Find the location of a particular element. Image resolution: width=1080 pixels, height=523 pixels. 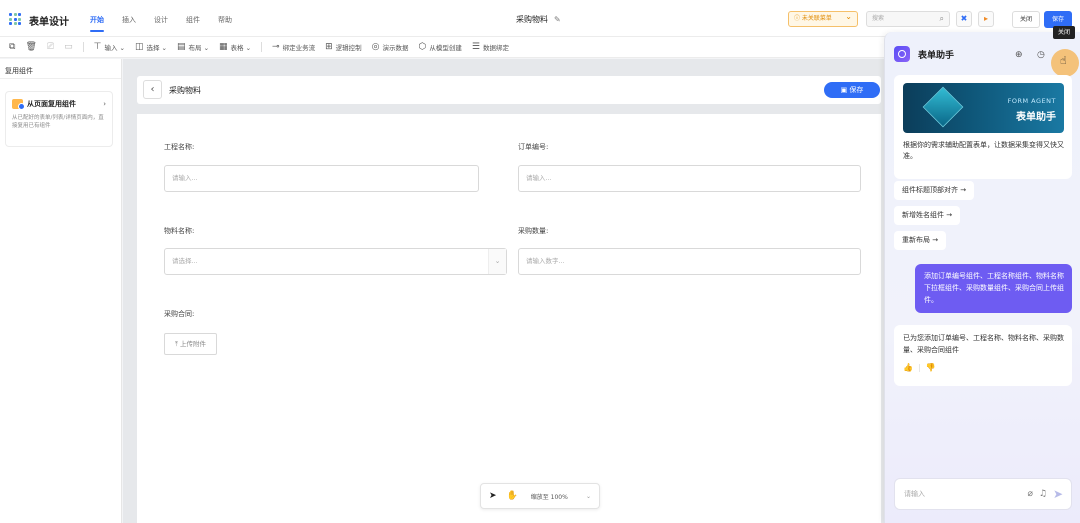

upload-label: 上传附件 is located at coordinates (192, 344).